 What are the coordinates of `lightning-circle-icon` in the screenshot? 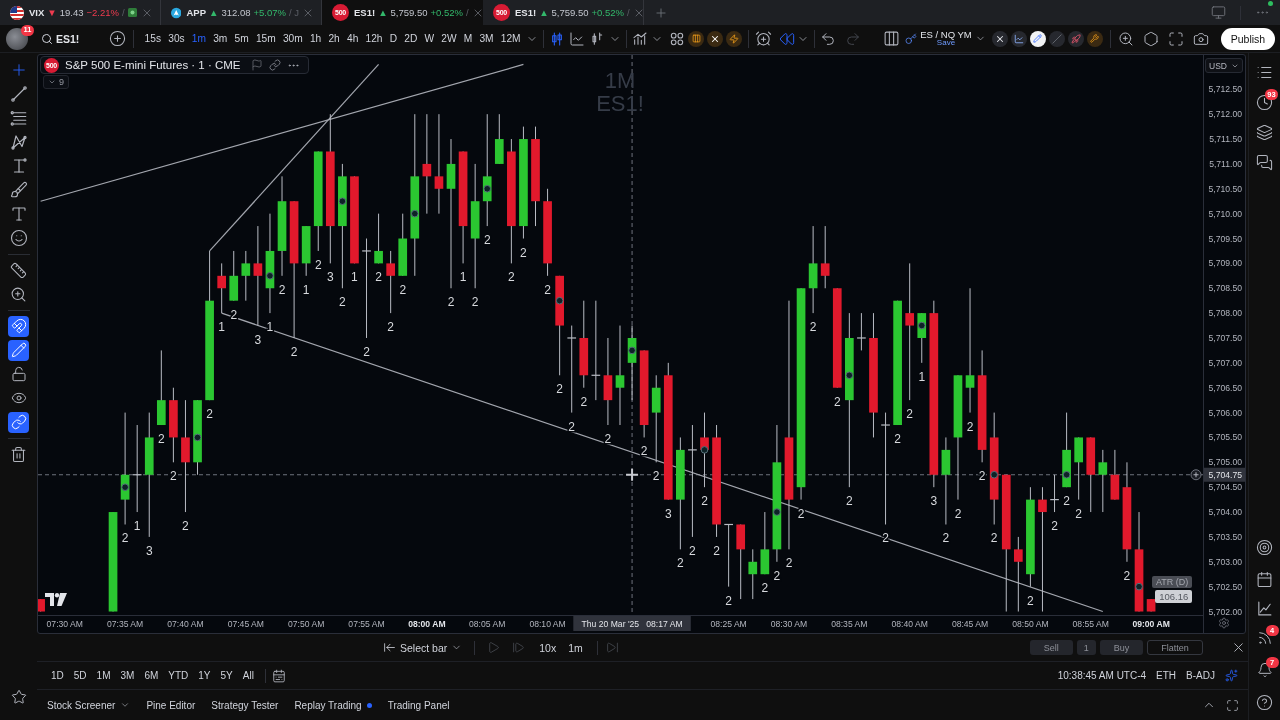 It's located at (734, 38).